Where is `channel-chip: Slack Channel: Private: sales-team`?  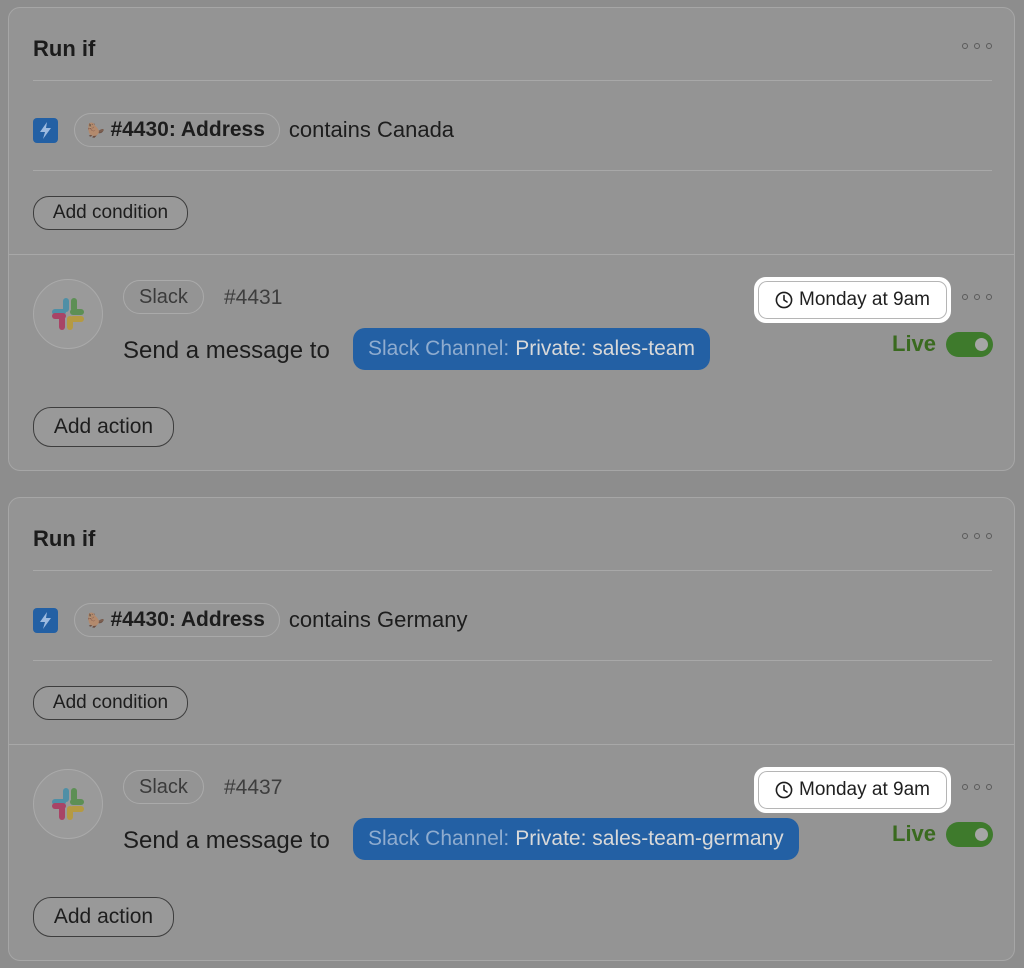
channel-chip: Slack Channel: Private: sales-team is located at coordinates (531, 349).